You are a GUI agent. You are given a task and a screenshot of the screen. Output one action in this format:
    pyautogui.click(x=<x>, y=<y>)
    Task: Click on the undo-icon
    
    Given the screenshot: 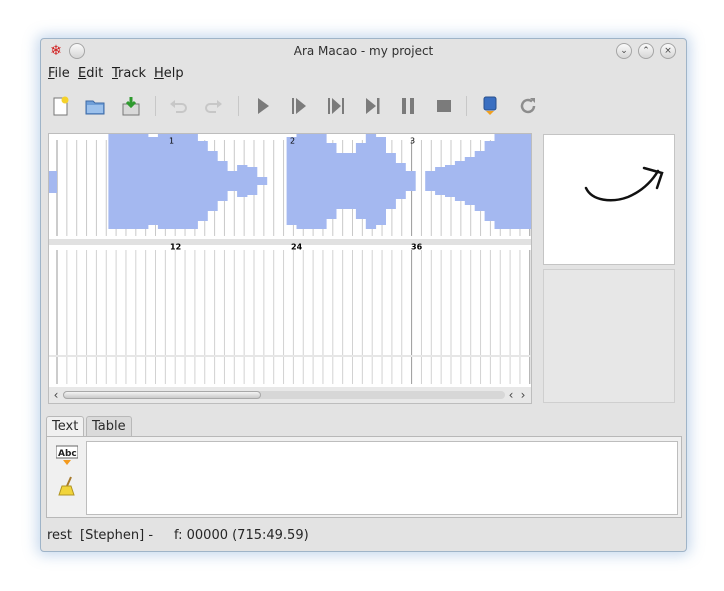 What is the action you would take?
    pyautogui.click(x=178, y=106)
    